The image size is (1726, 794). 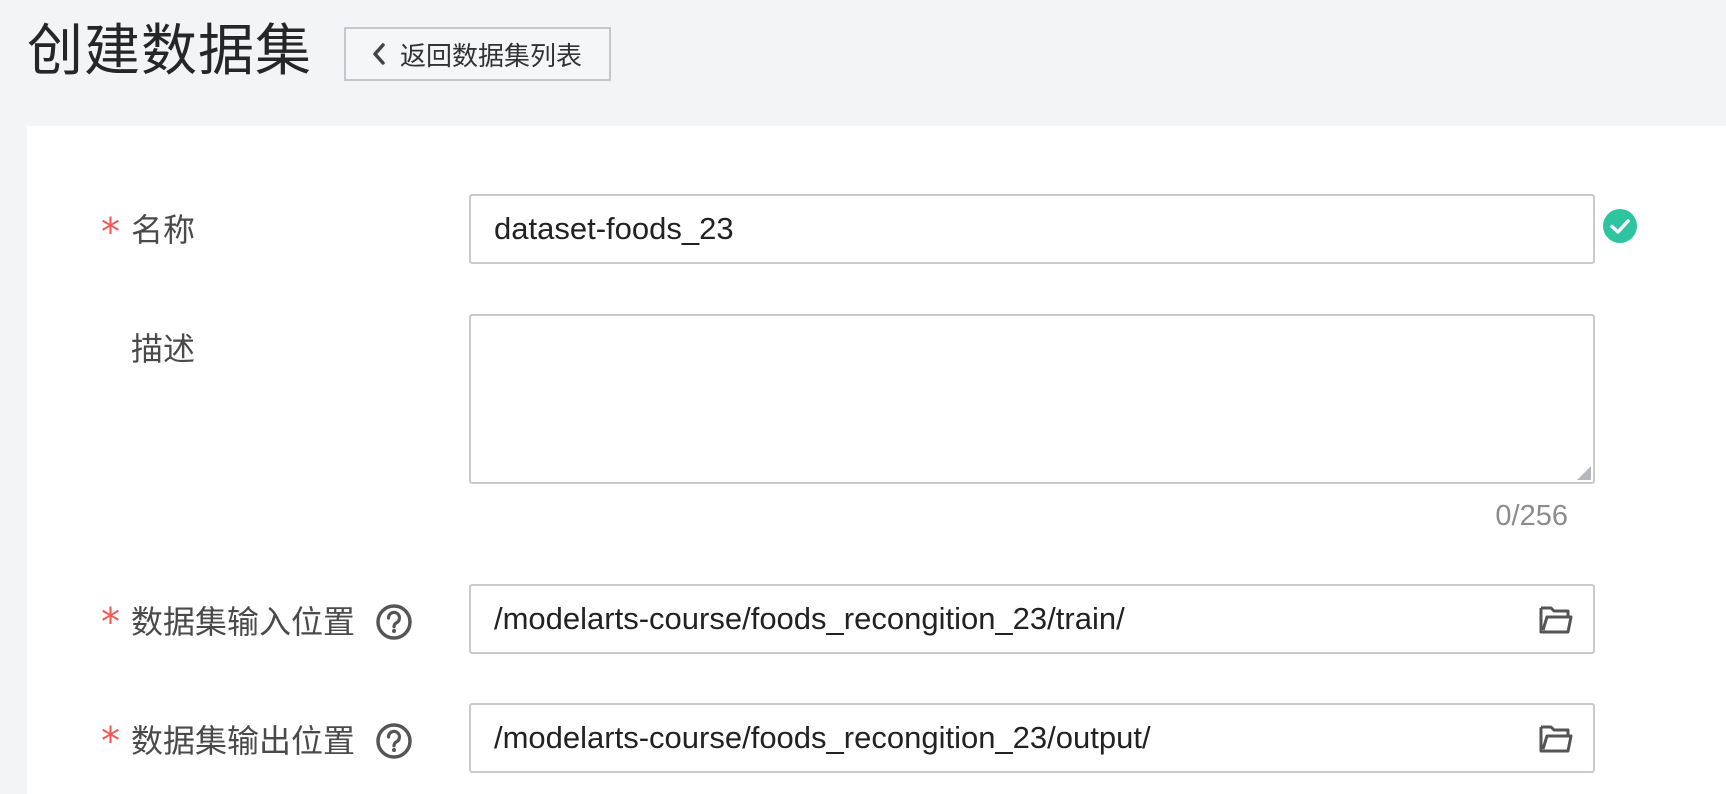 What do you see at coordinates (614, 228) in the screenshot?
I see `name-input-value: dataset-foods_23` at bounding box center [614, 228].